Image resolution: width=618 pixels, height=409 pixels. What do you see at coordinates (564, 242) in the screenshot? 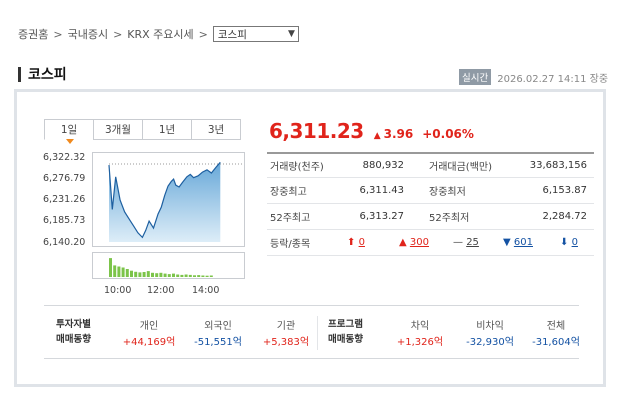
I see `arrow-down-icon: ⬇` at bounding box center [564, 242].